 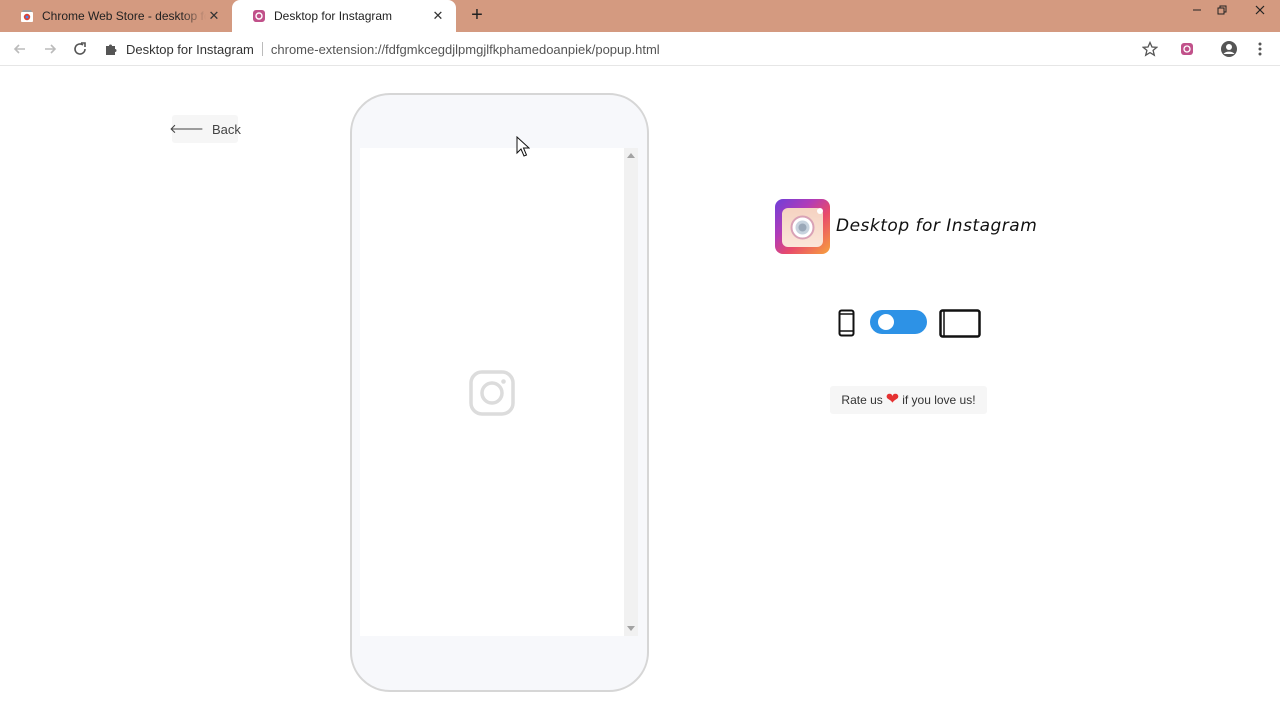 I want to click on camera-lens-icon, so click(x=802, y=227).